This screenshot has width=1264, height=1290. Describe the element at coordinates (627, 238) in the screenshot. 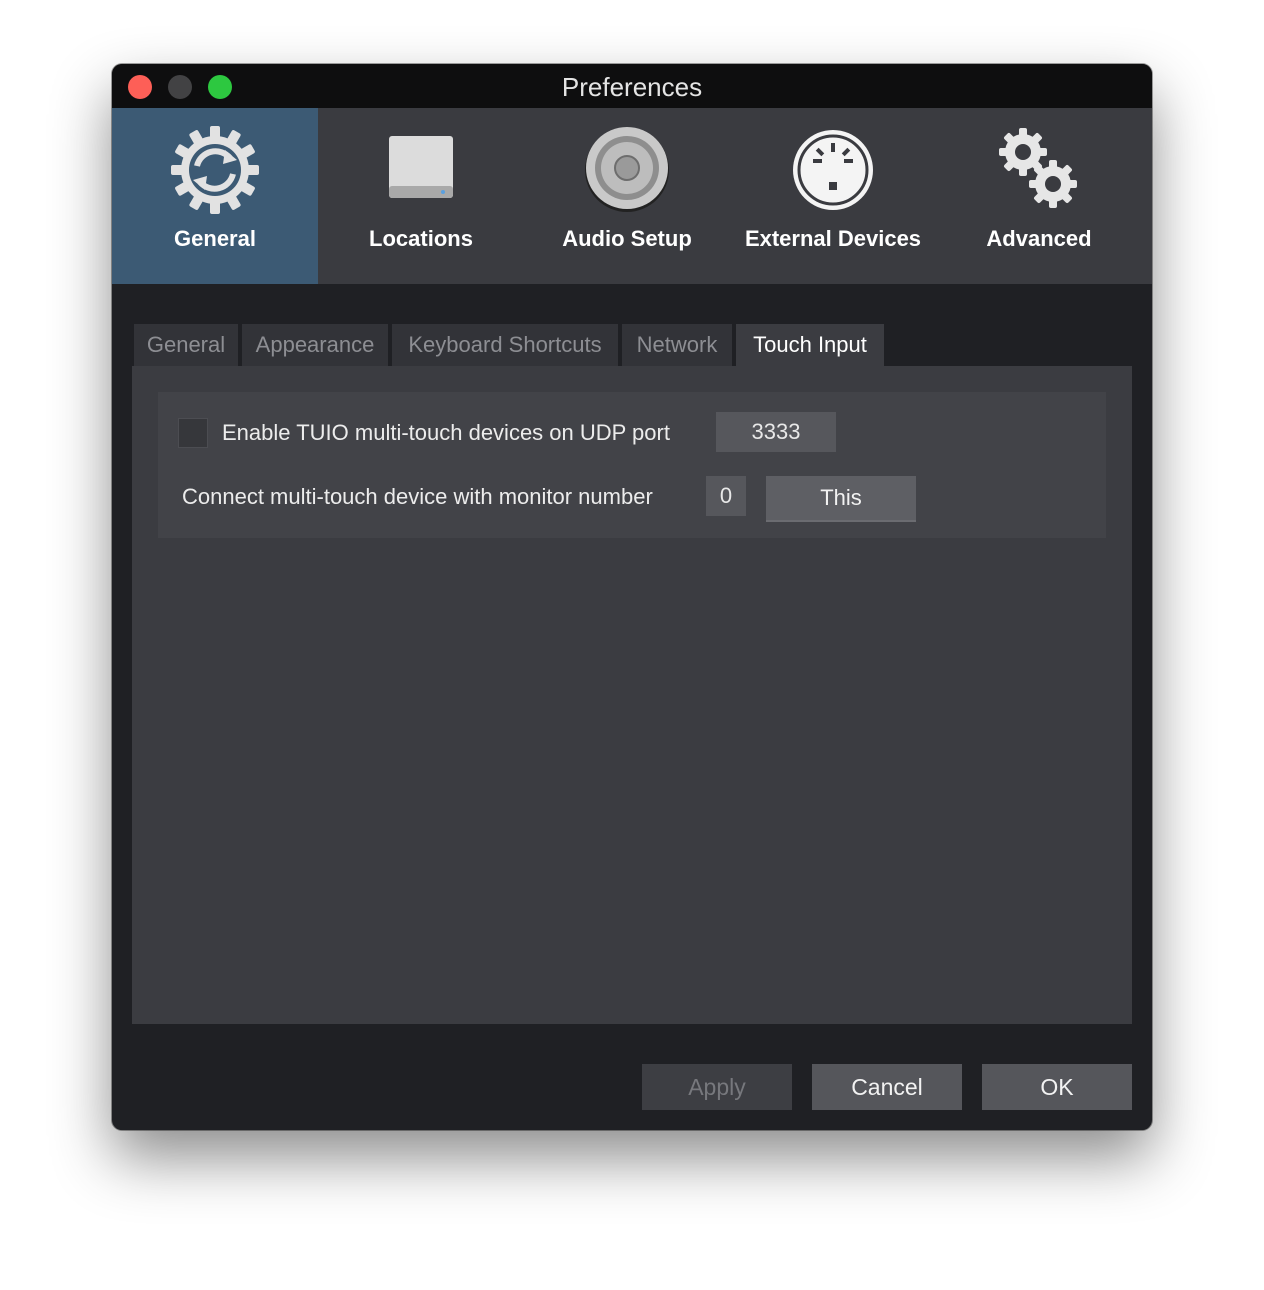

I see `toolbar-item-label: Audio Setup` at that location.